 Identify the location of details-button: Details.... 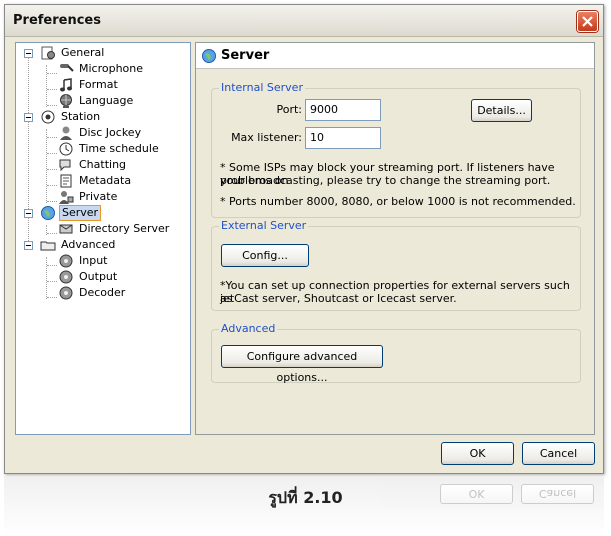
(501, 110).